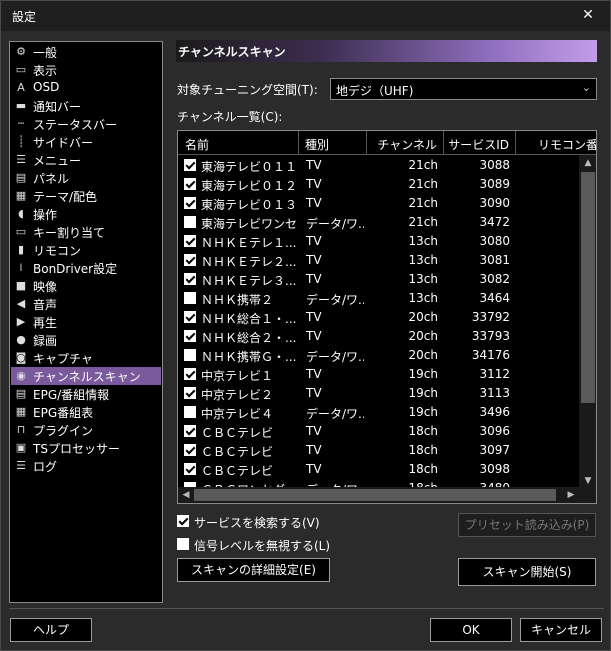 The height and width of the screenshot is (651, 611). What do you see at coordinates (463, 89) in the screenshot?
I see `tuning-space-select: 地デジ（UHF) ⌄` at bounding box center [463, 89].